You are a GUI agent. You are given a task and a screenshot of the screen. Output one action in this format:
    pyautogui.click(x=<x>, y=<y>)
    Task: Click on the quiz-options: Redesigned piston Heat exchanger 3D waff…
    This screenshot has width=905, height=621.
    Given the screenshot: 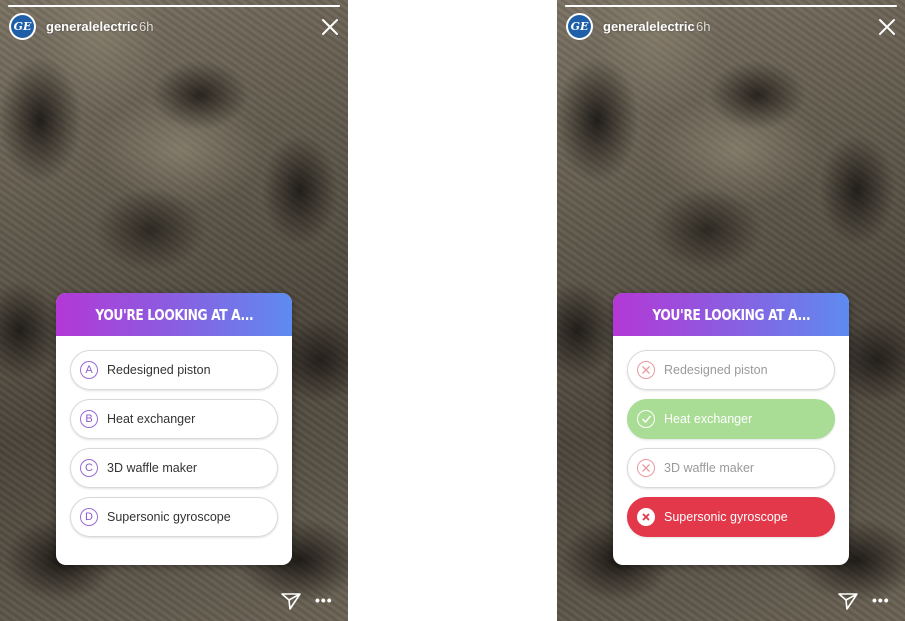 What is the action you would take?
    pyautogui.click(x=731, y=436)
    